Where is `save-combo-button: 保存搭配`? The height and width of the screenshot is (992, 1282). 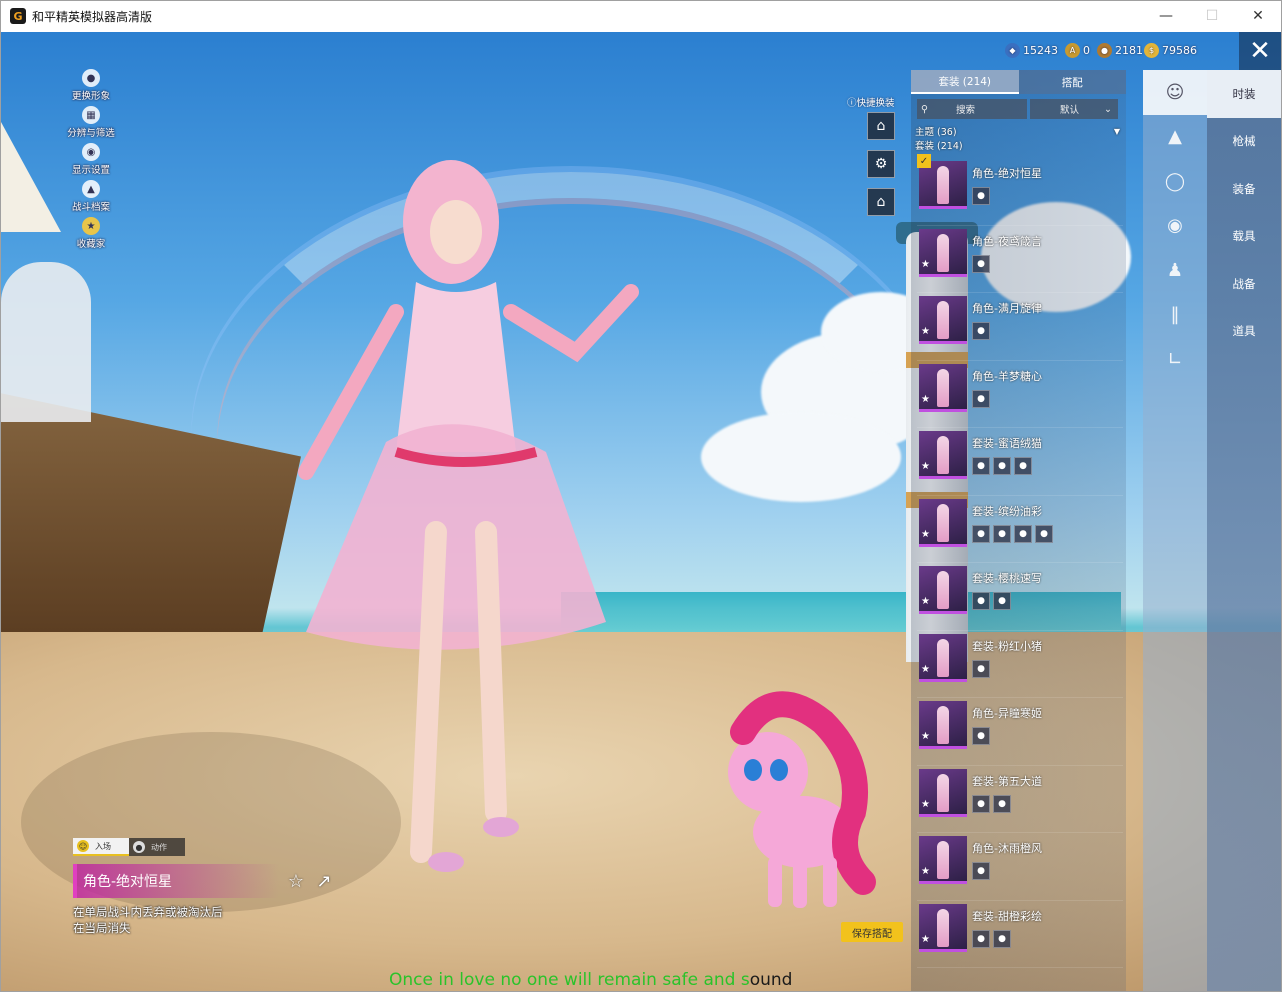
save-combo-button: 保存搭配 is located at coordinates (872, 932).